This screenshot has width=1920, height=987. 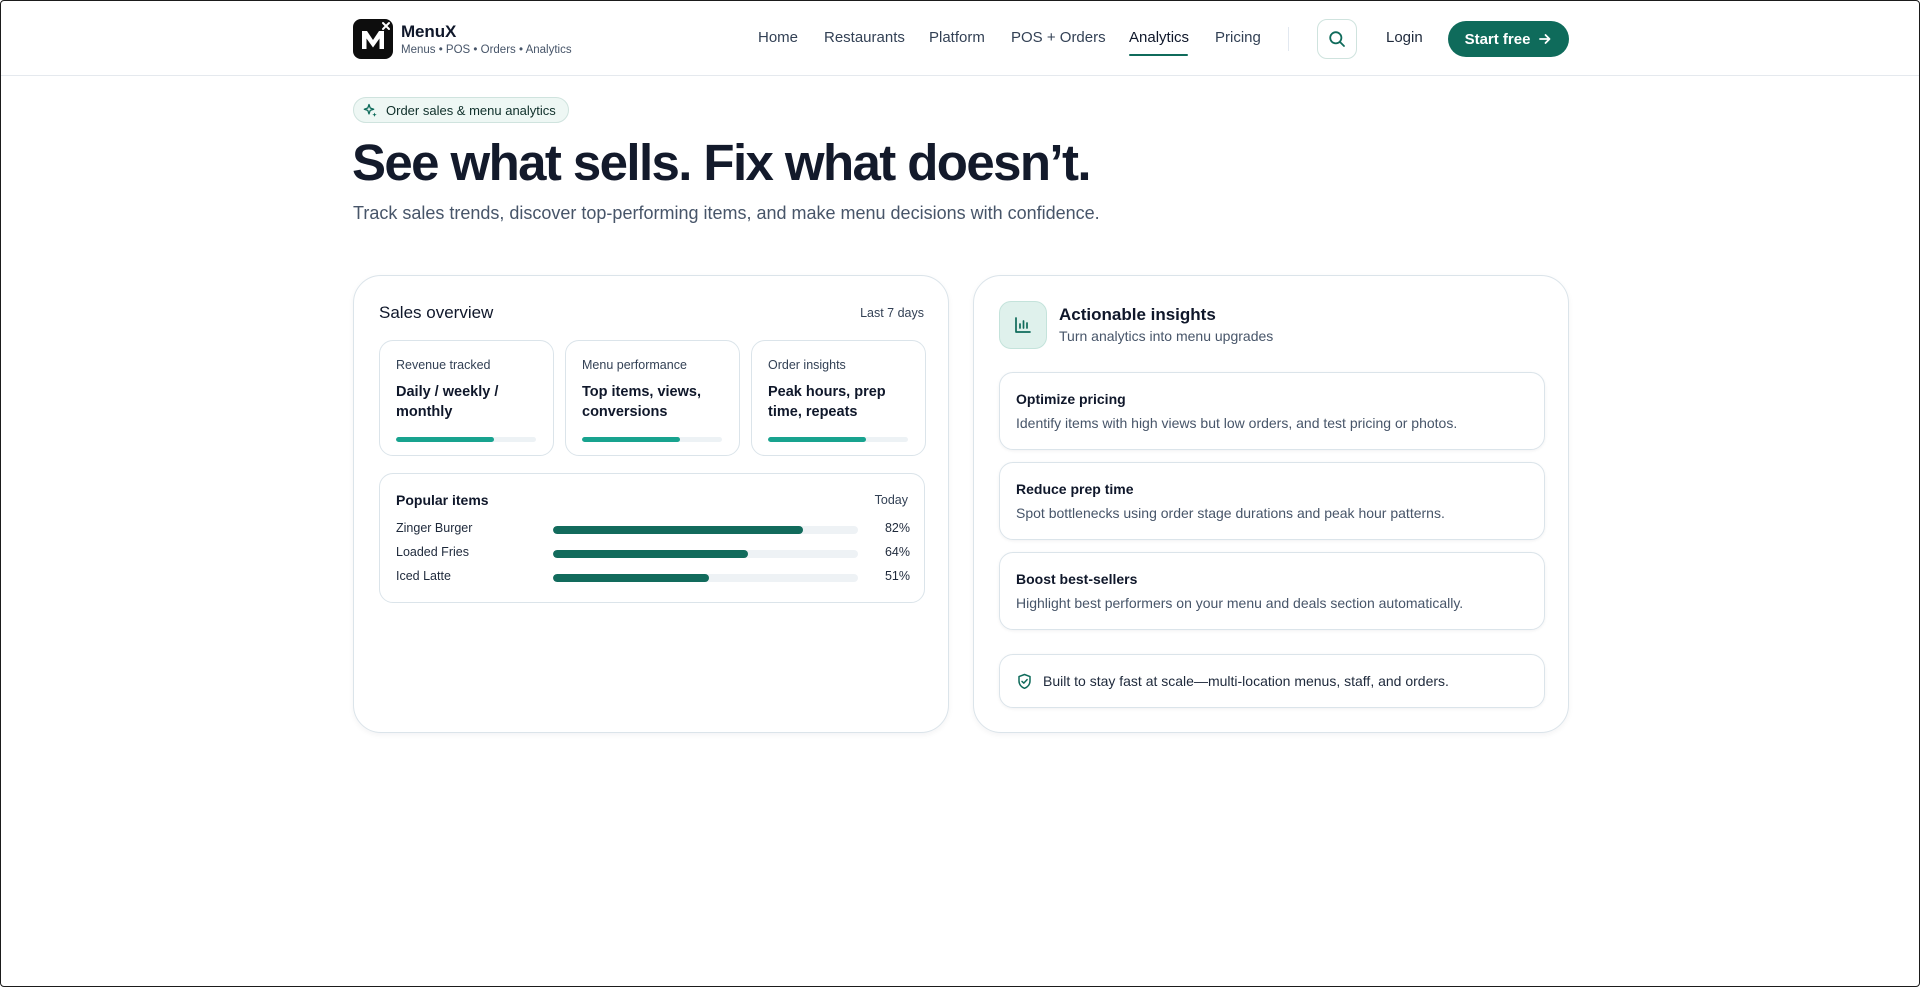 What do you see at coordinates (1077, 579) in the screenshot?
I see `insight-title: Boost best-sellers` at bounding box center [1077, 579].